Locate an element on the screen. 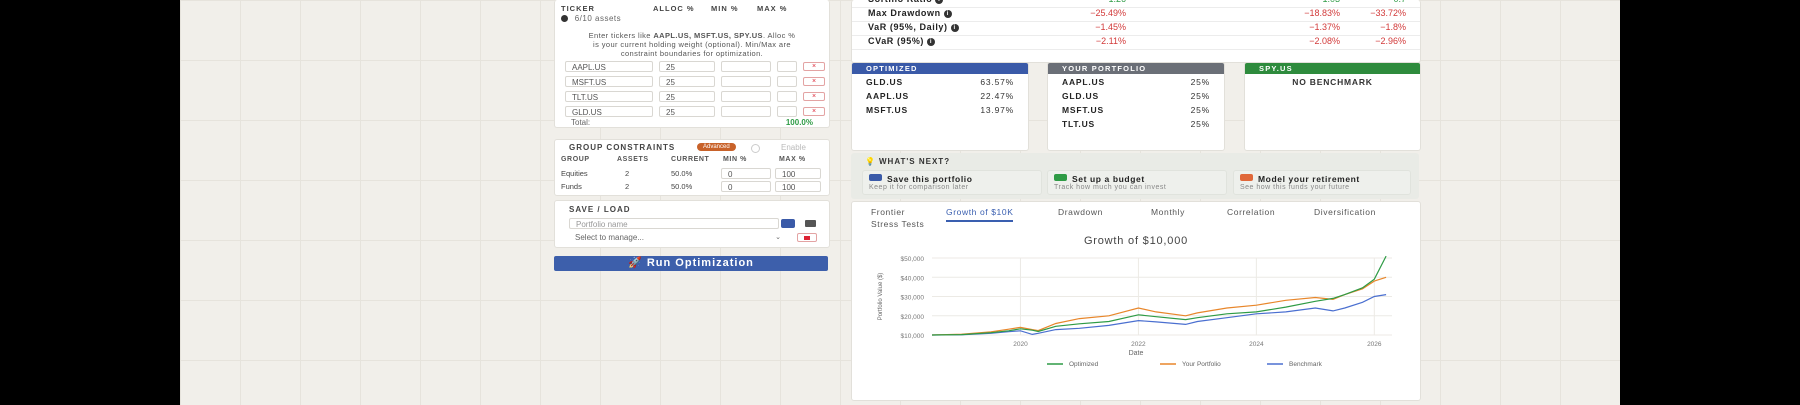  tab: Frontier is located at coordinates (888, 212).